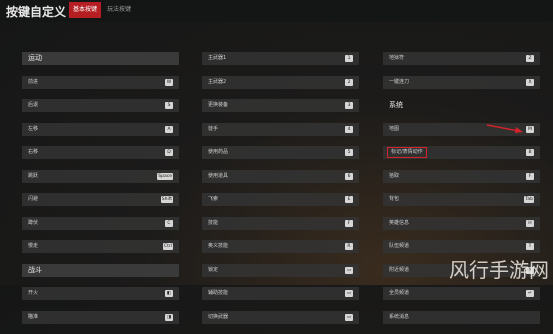 The width and height of the screenshot is (553, 334). Describe the element at coordinates (349, 82) in the screenshot. I see `key-badge: 2` at that location.